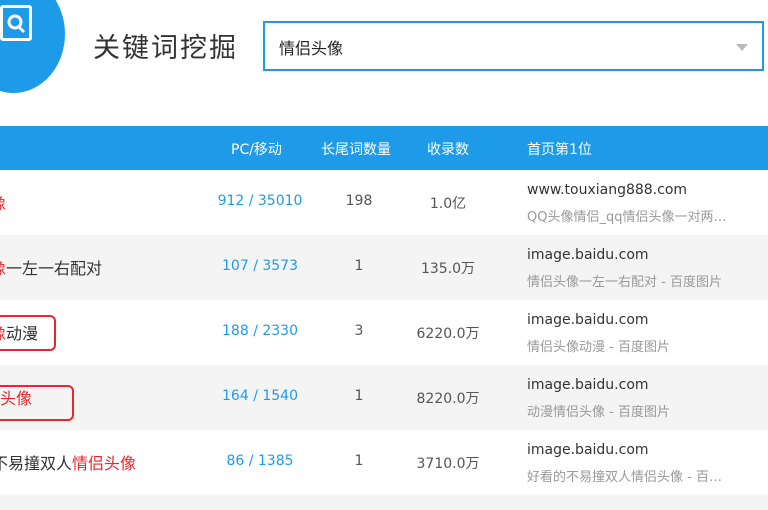 The height and width of the screenshot is (510, 768). What do you see at coordinates (624, 282) in the screenshot?
I see `top-description: 情侣头像一左一右配对 - 百度图片` at bounding box center [624, 282].